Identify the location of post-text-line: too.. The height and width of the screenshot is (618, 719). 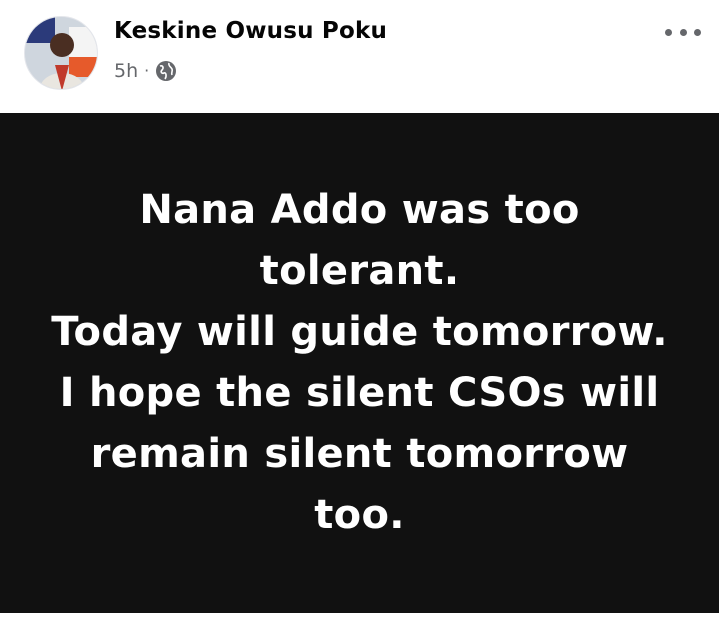
(359, 515).